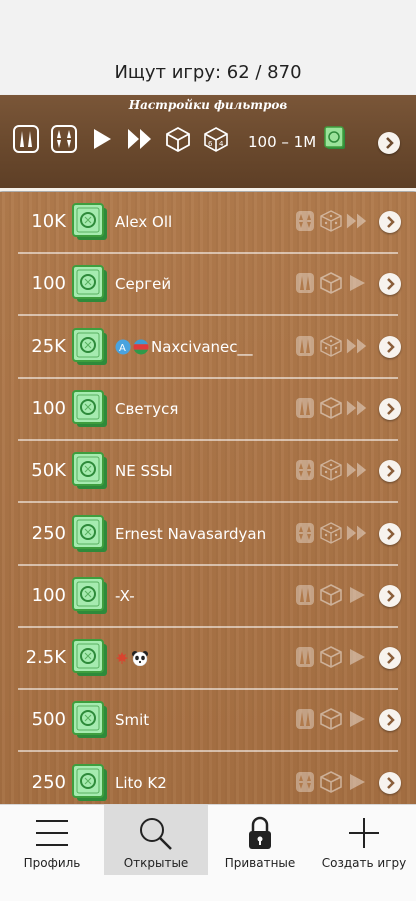  Describe the element at coordinates (208, 778) in the screenshot. I see `game-row: 250 Lito K2` at that location.